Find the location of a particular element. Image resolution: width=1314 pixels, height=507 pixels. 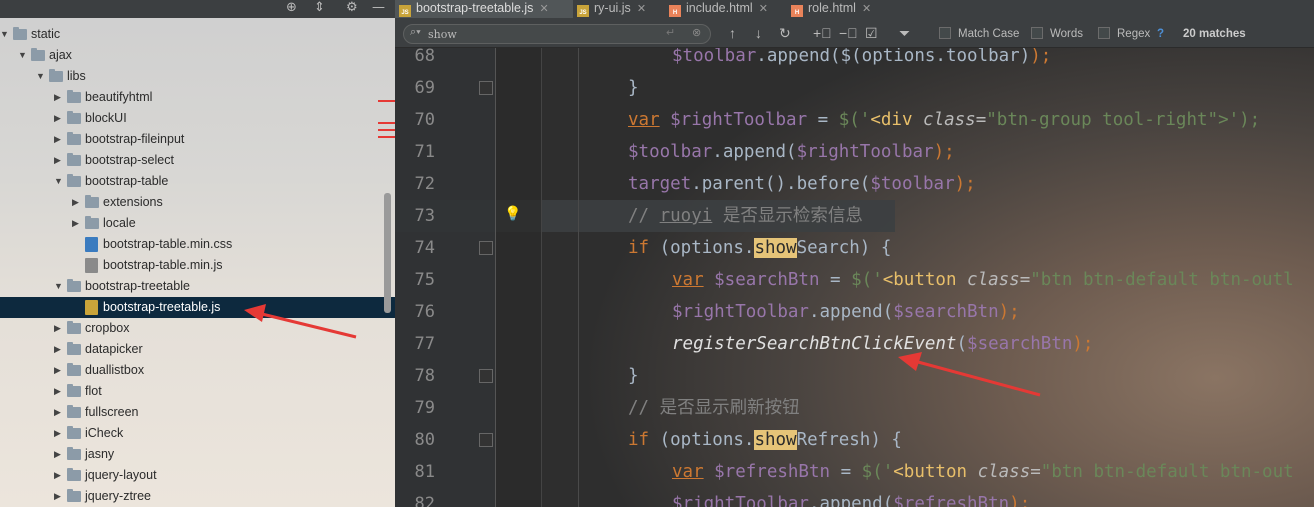

regex-help-icon: ? is located at coordinates (1160, 34).